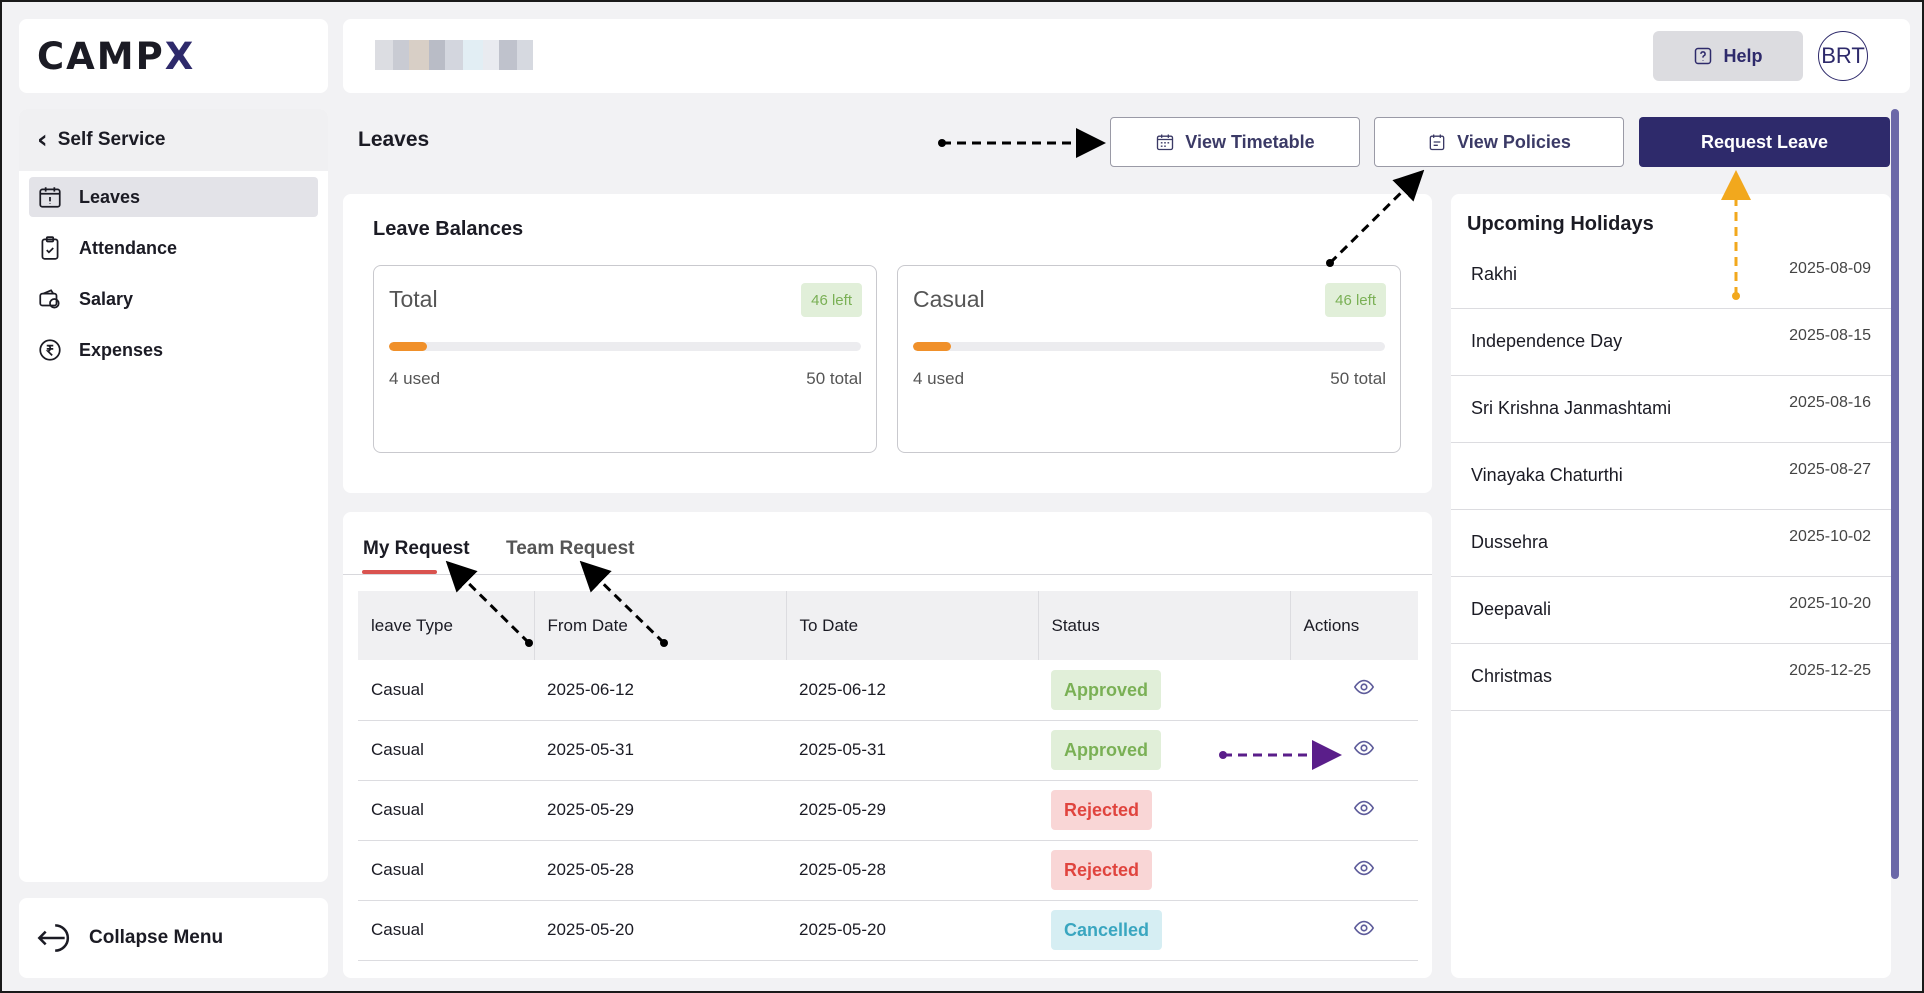 The height and width of the screenshot is (993, 1924). Describe the element at coordinates (1022, 143) in the screenshot. I see `annotation-arrow` at that location.